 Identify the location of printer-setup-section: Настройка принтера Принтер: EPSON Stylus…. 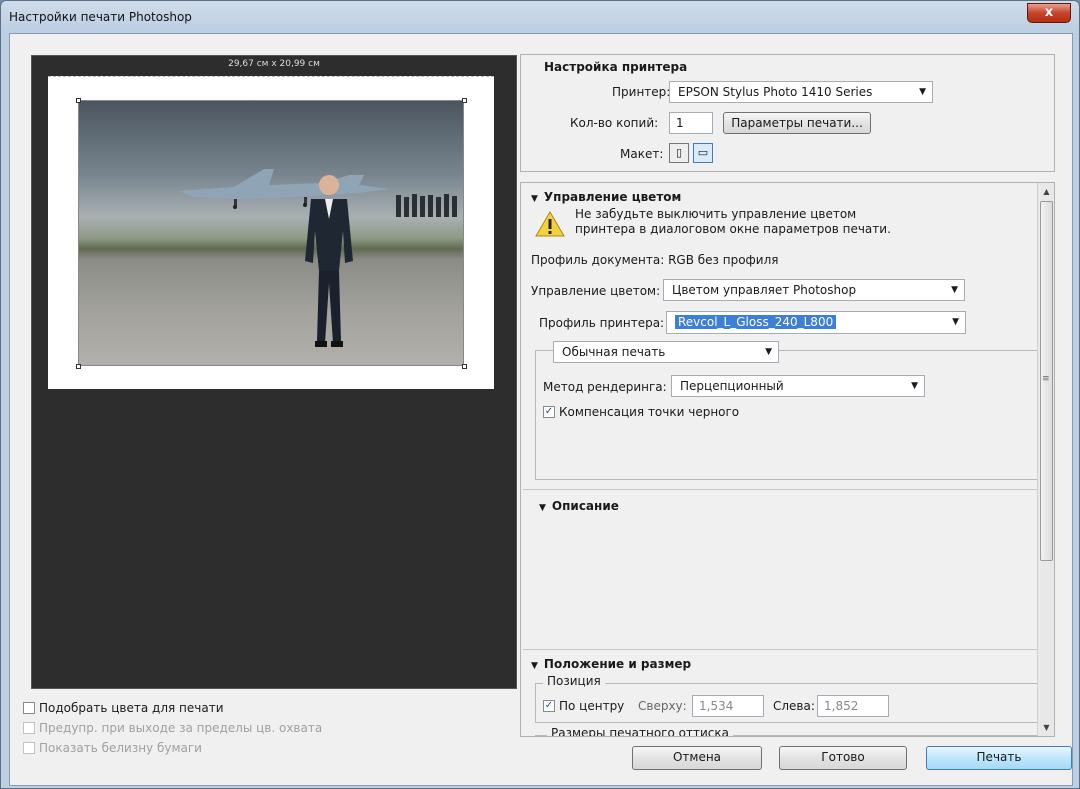
(787, 113).